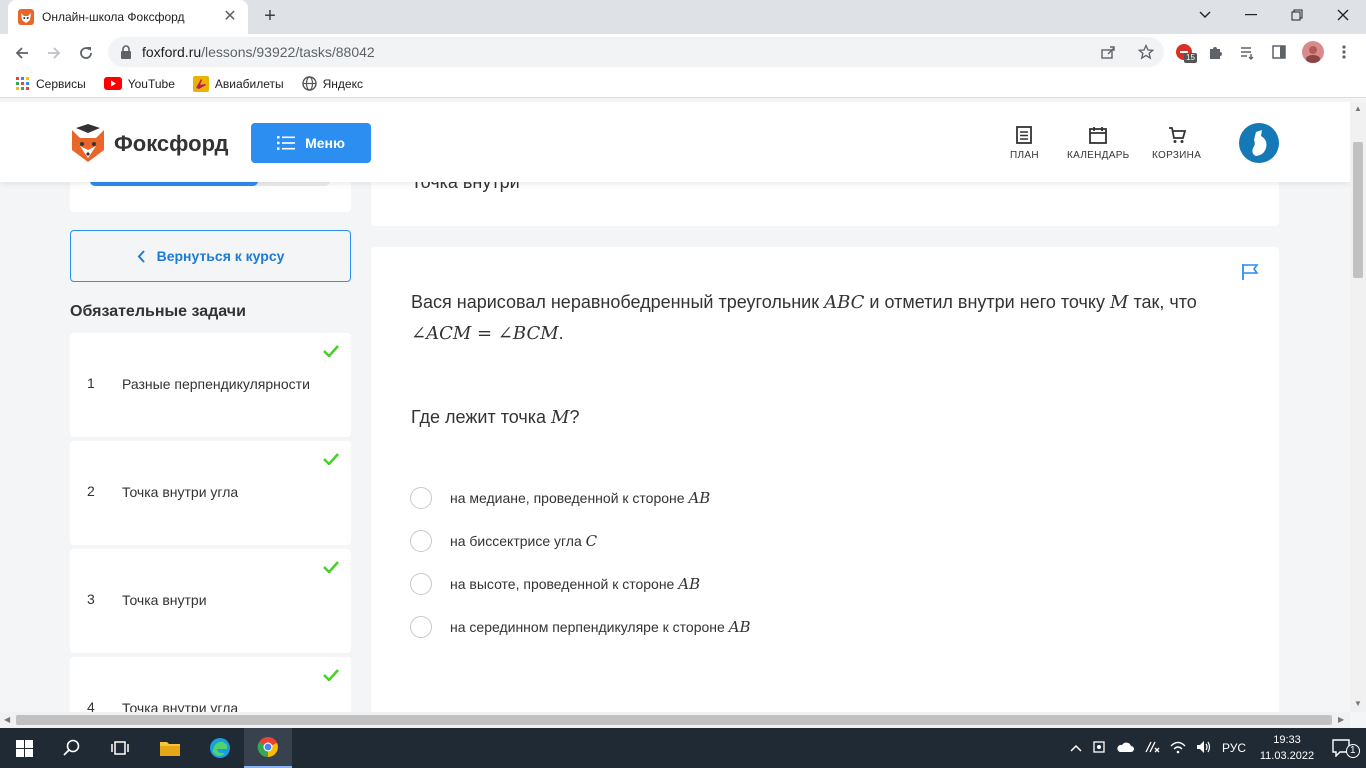 This screenshot has height=768, width=1366. I want to click on input-language: РУС, so click(1234, 748).